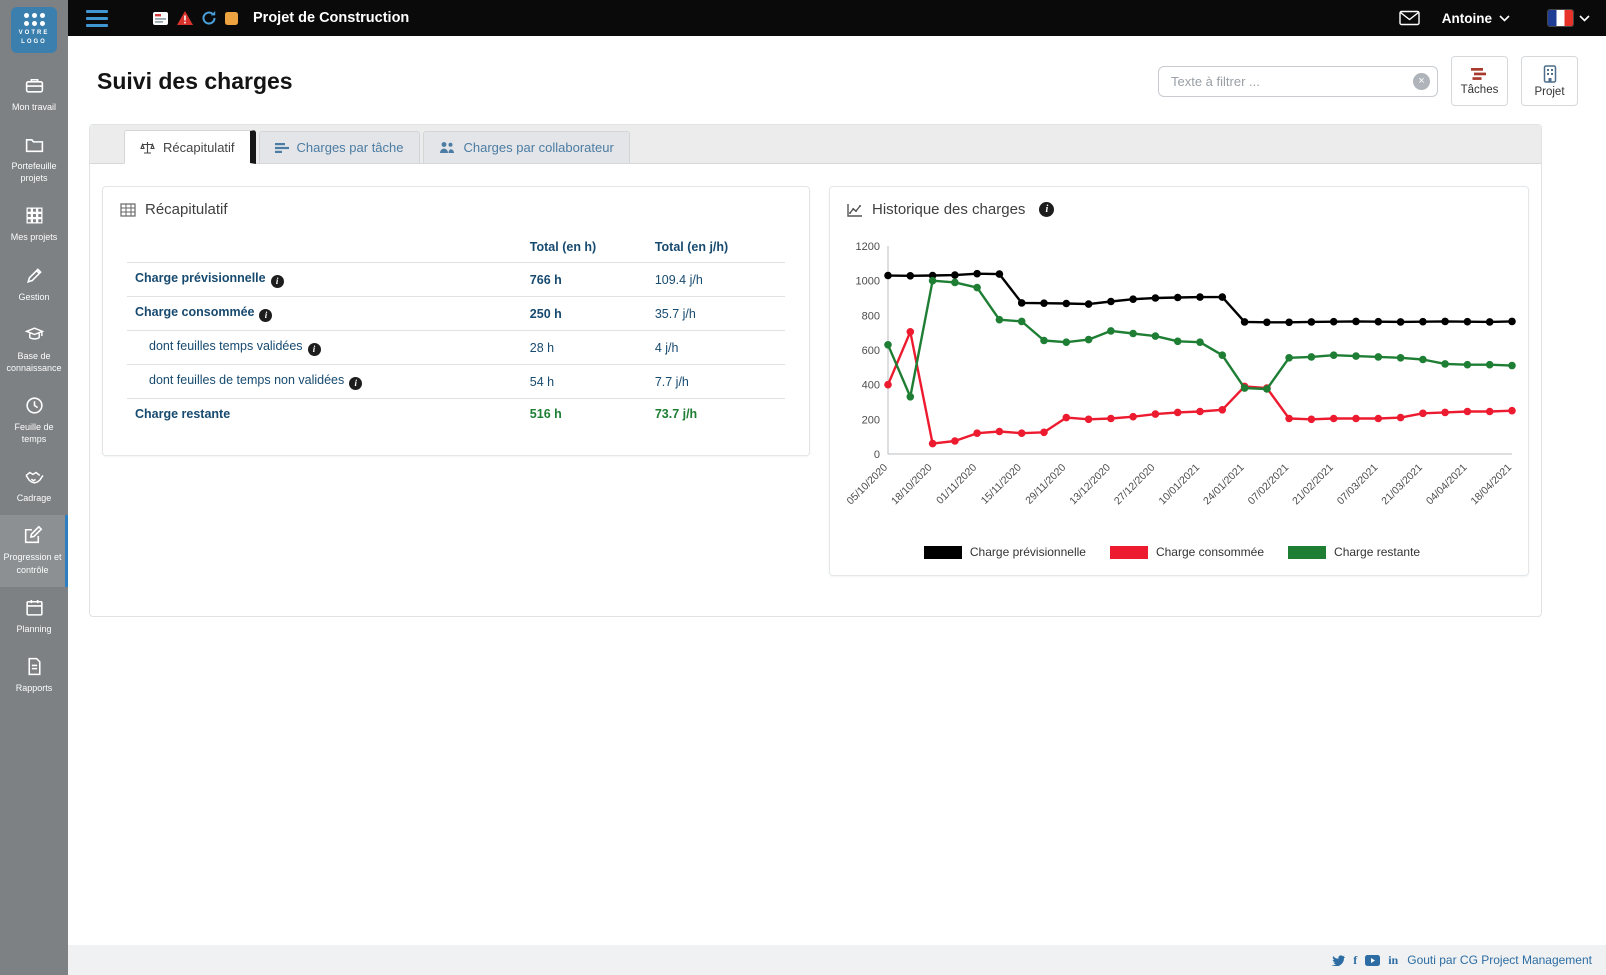 The width and height of the screenshot is (1606, 975). Describe the element at coordinates (231, 18) in the screenshot. I see `milestone-icon` at that location.